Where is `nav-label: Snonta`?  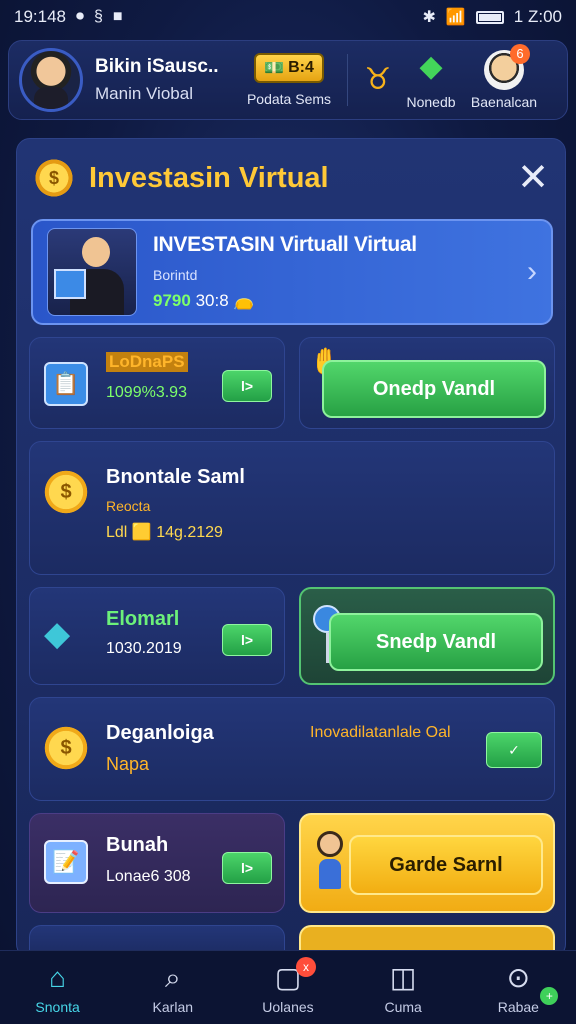
nav-label: Snonta is located at coordinates (57, 1006).